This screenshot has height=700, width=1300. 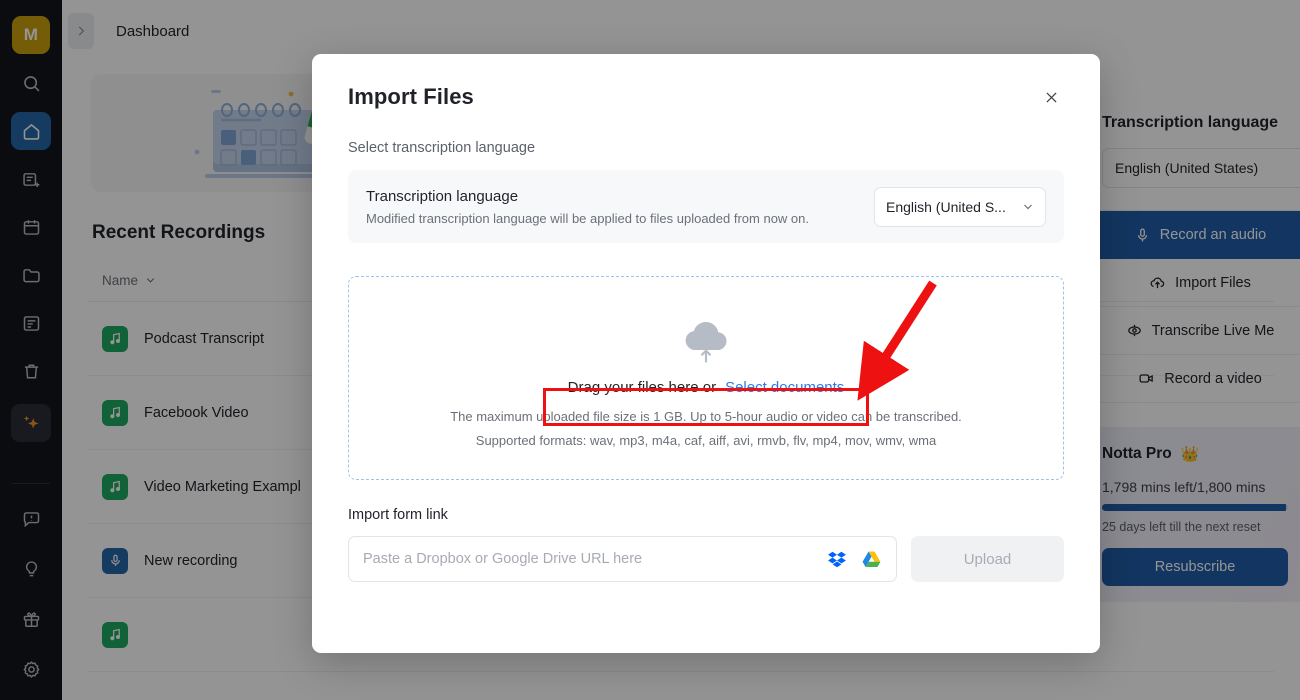 What do you see at coordinates (706, 340) in the screenshot?
I see `cloud-upload-icon` at bounding box center [706, 340].